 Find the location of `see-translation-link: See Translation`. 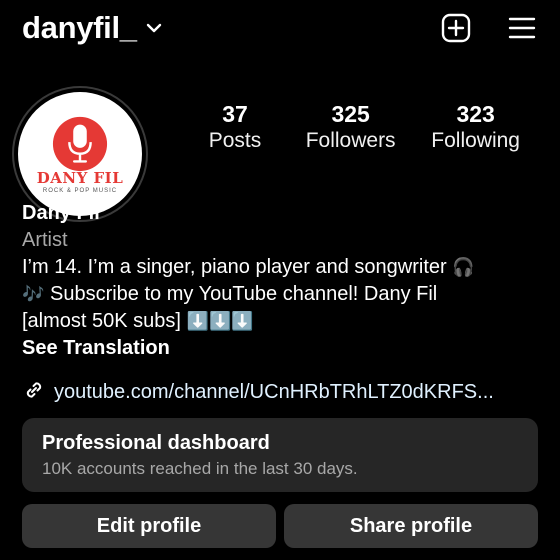

see-translation-link: See Translation is located at coordinates (280, 348).